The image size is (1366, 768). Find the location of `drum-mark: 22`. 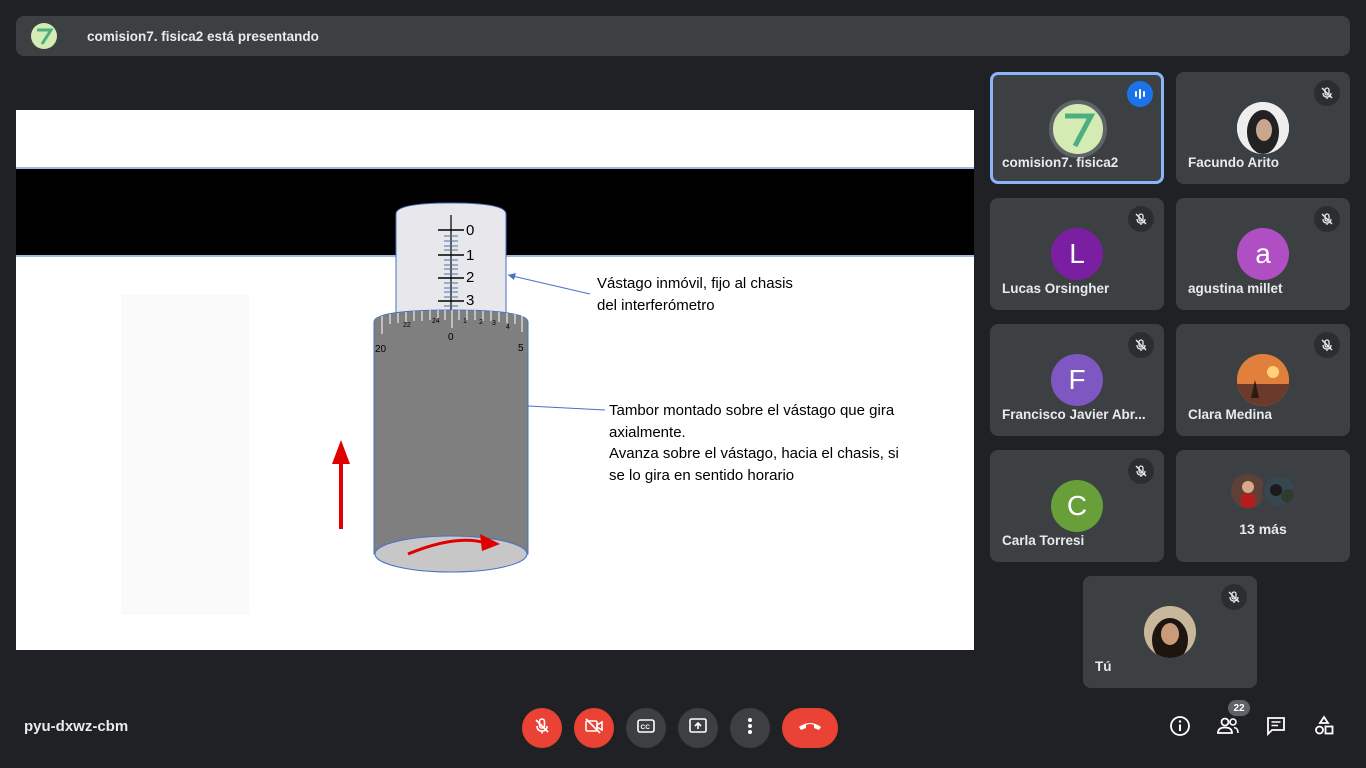

drum-mark: 22 is located at coordinates (407, 325).